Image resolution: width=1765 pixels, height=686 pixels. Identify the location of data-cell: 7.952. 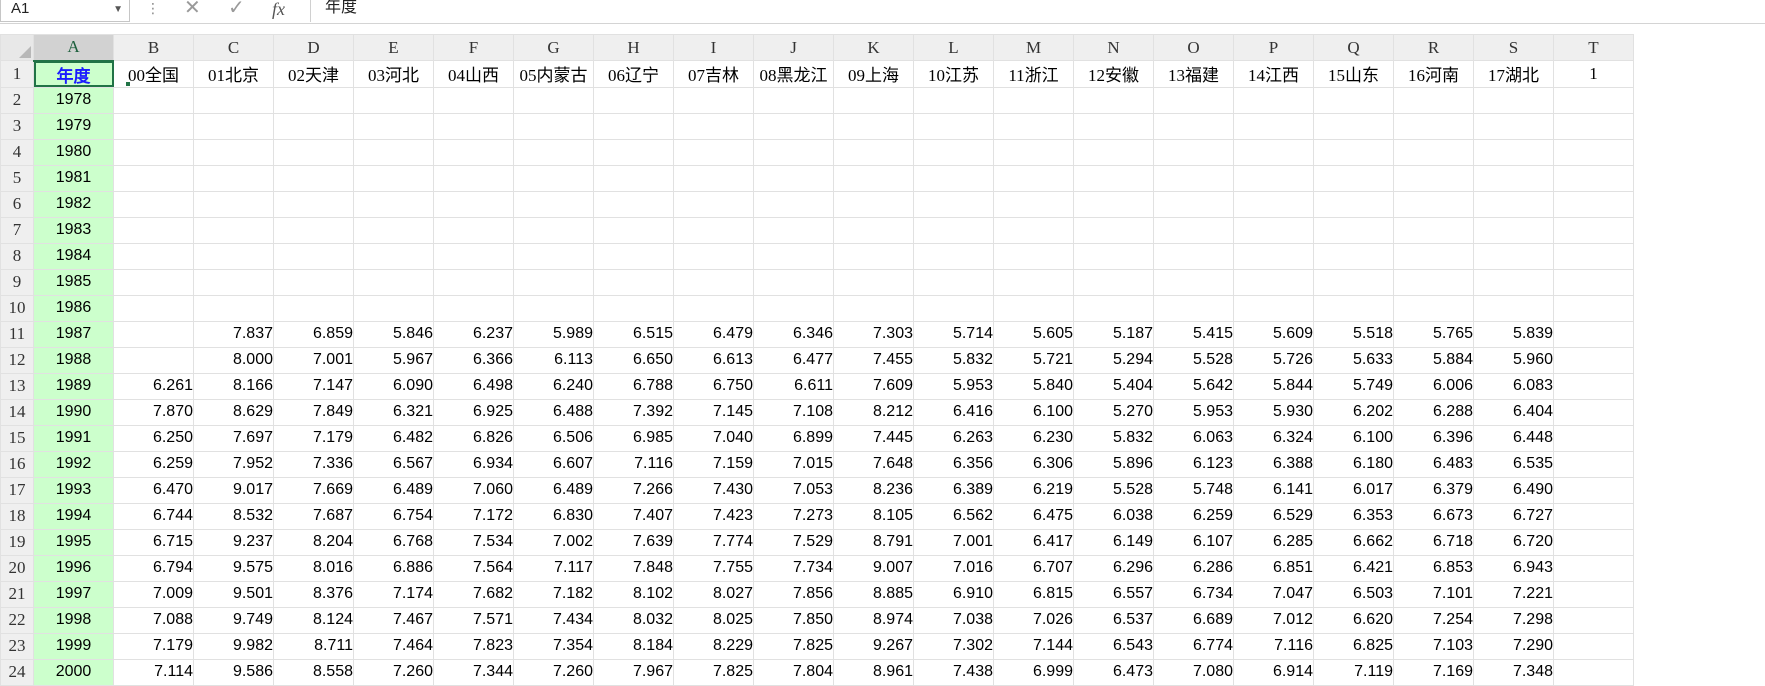
(233, 464).